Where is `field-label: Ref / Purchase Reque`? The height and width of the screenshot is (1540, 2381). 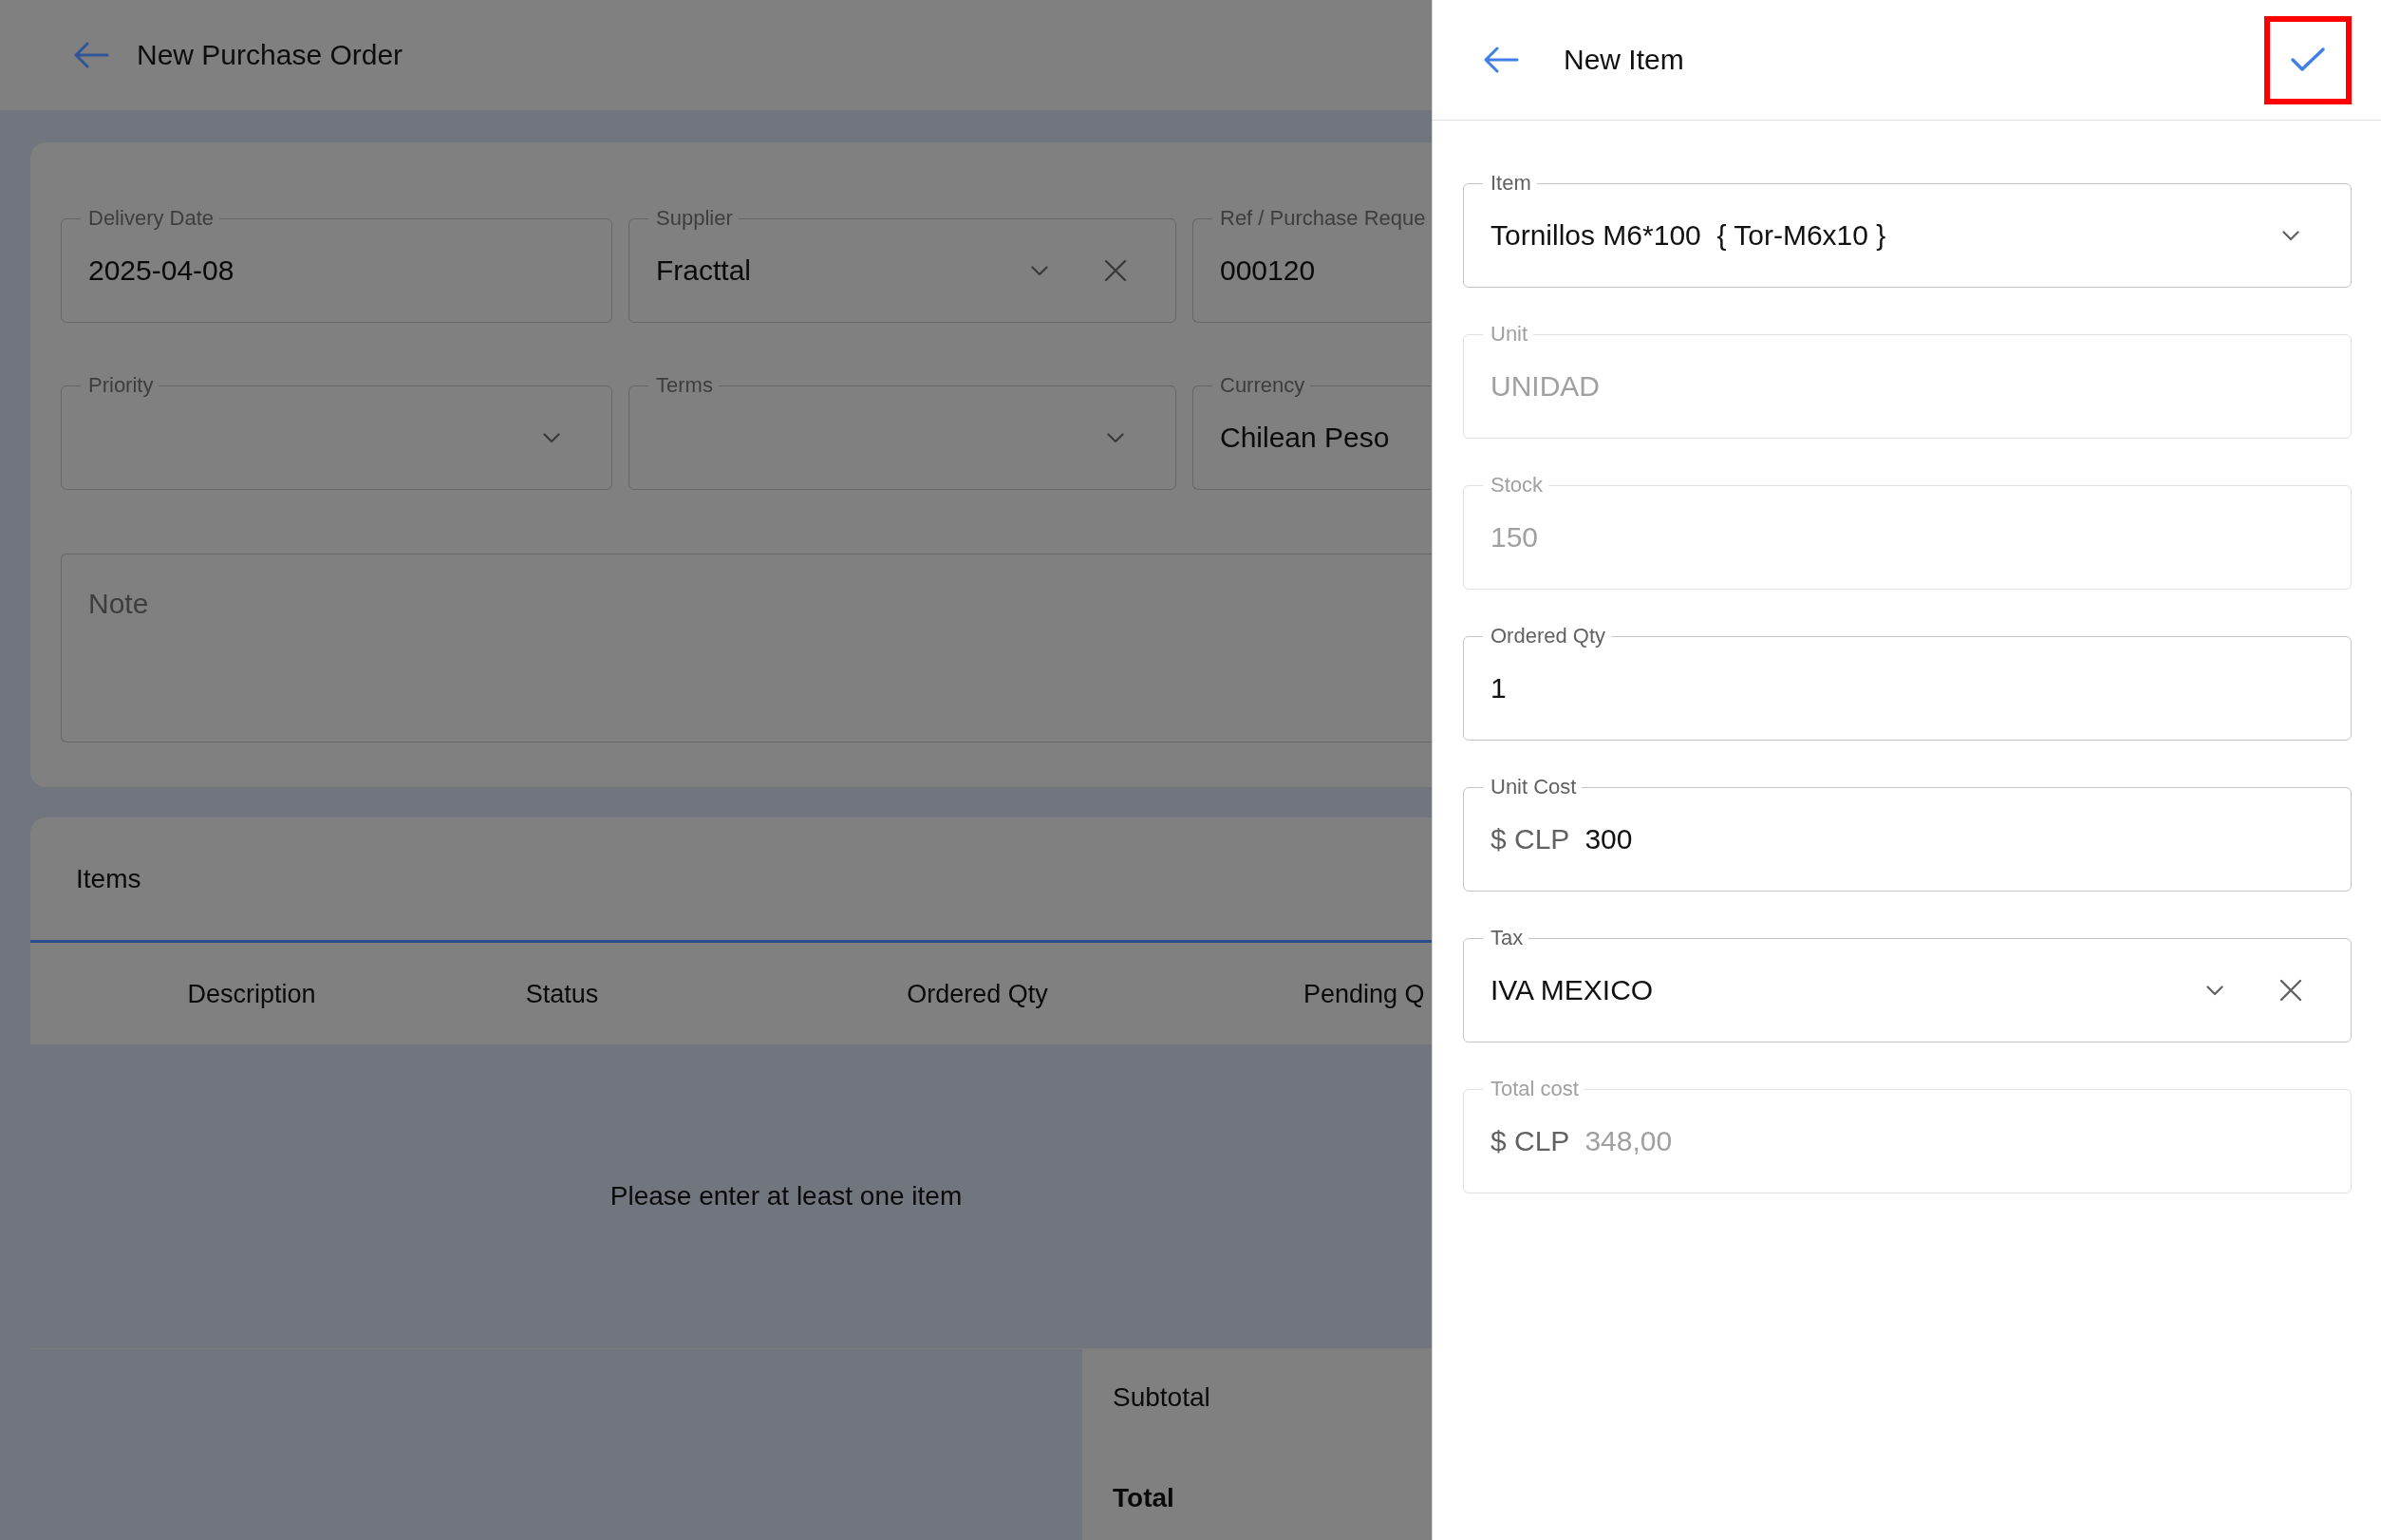 field-label: Ref / Purchase Reque is located at coordinates (1323, 219).